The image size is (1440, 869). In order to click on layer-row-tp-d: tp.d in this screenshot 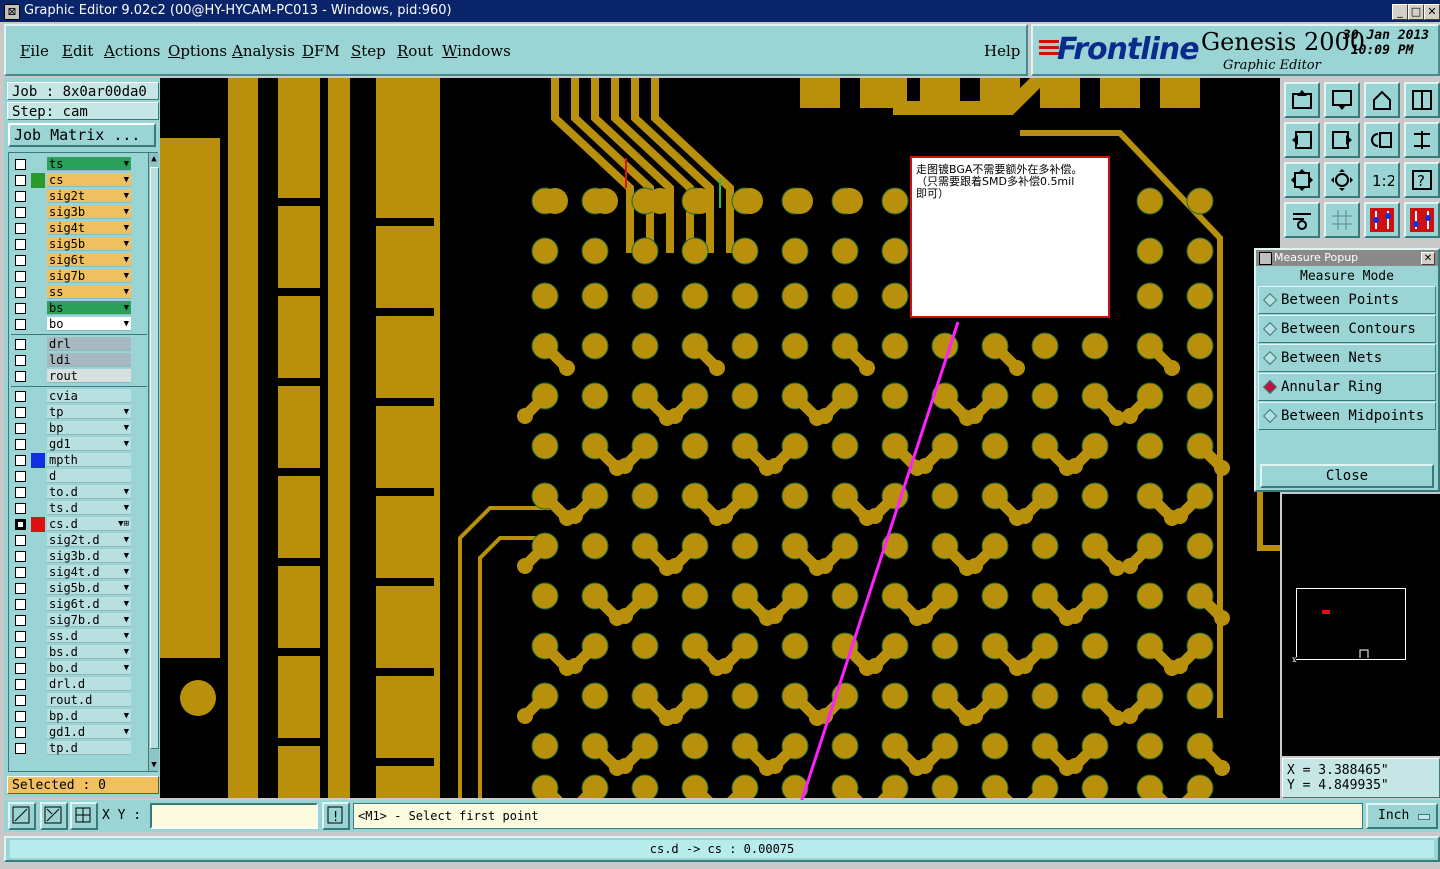, I will do `click(72, 748)`.